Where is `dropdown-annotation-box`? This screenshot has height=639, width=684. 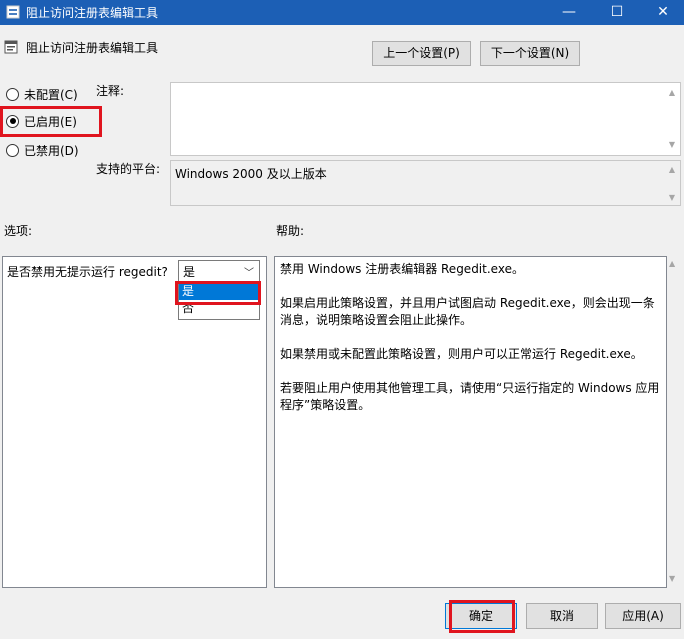 dropdown-annotation-box is located at coordinates (218, 293).